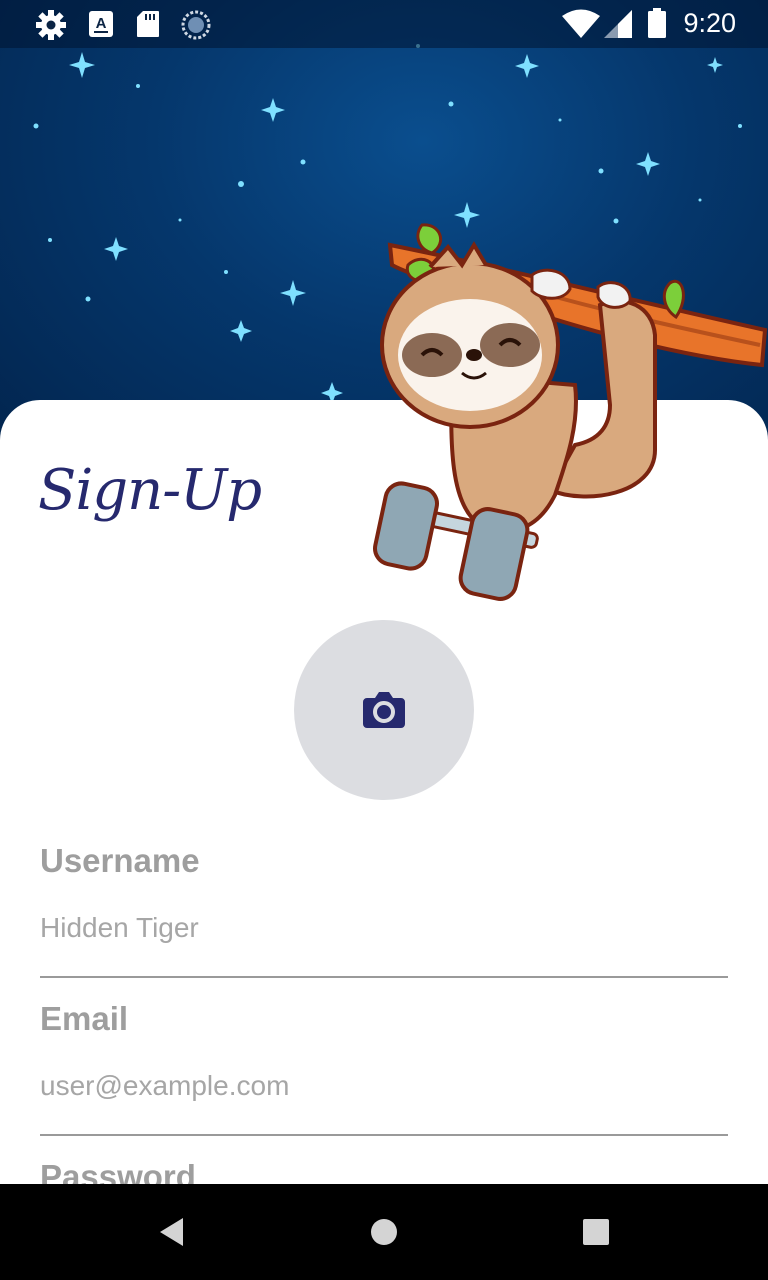  What do you see at coordinates (148, 24) in the screenshot?
I see `sd-card-icon` at bounding box center [148, 24].